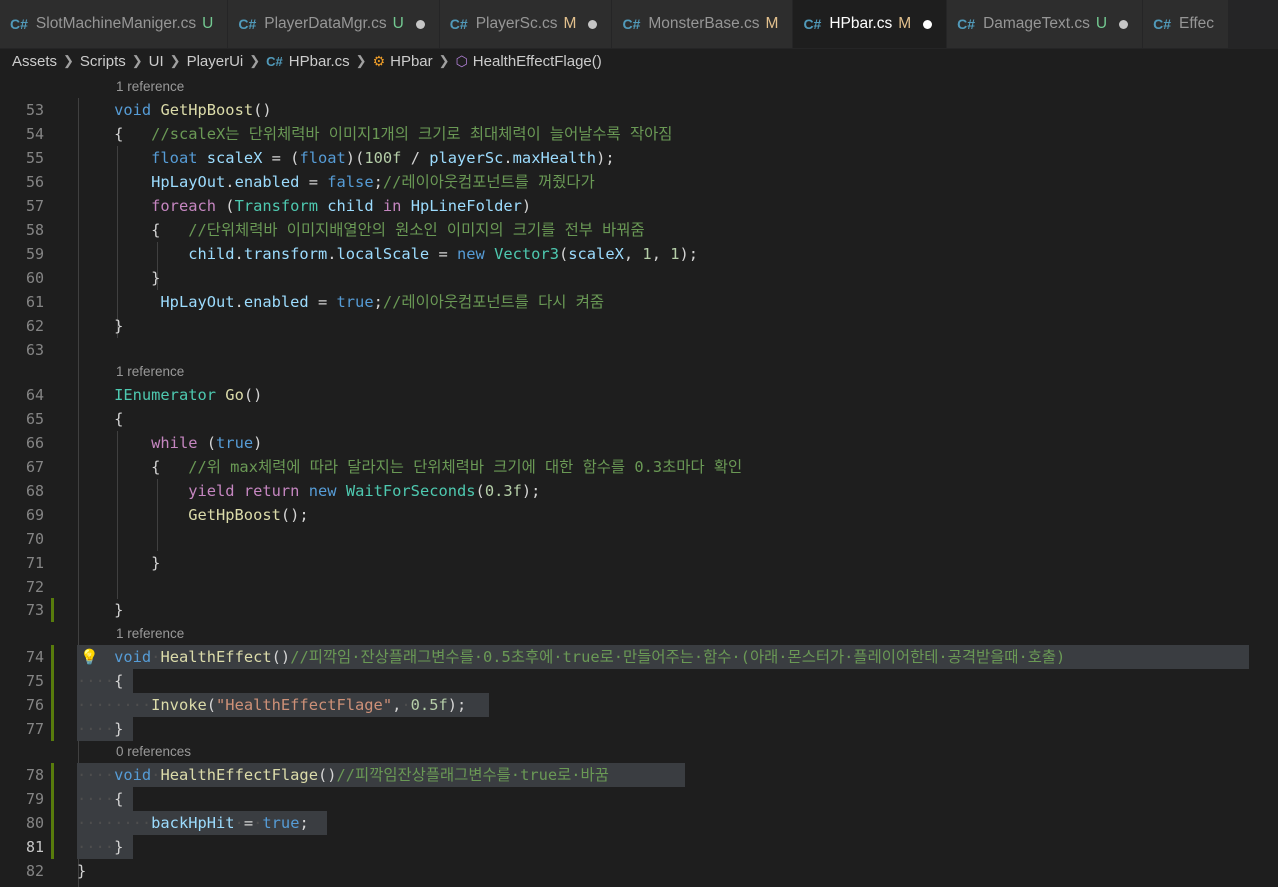 The image size is (1278, 887). What do you see at coordinates (34, 657) in the screenshot?
I see `line-number: 74` at bounding box center [34, 657].